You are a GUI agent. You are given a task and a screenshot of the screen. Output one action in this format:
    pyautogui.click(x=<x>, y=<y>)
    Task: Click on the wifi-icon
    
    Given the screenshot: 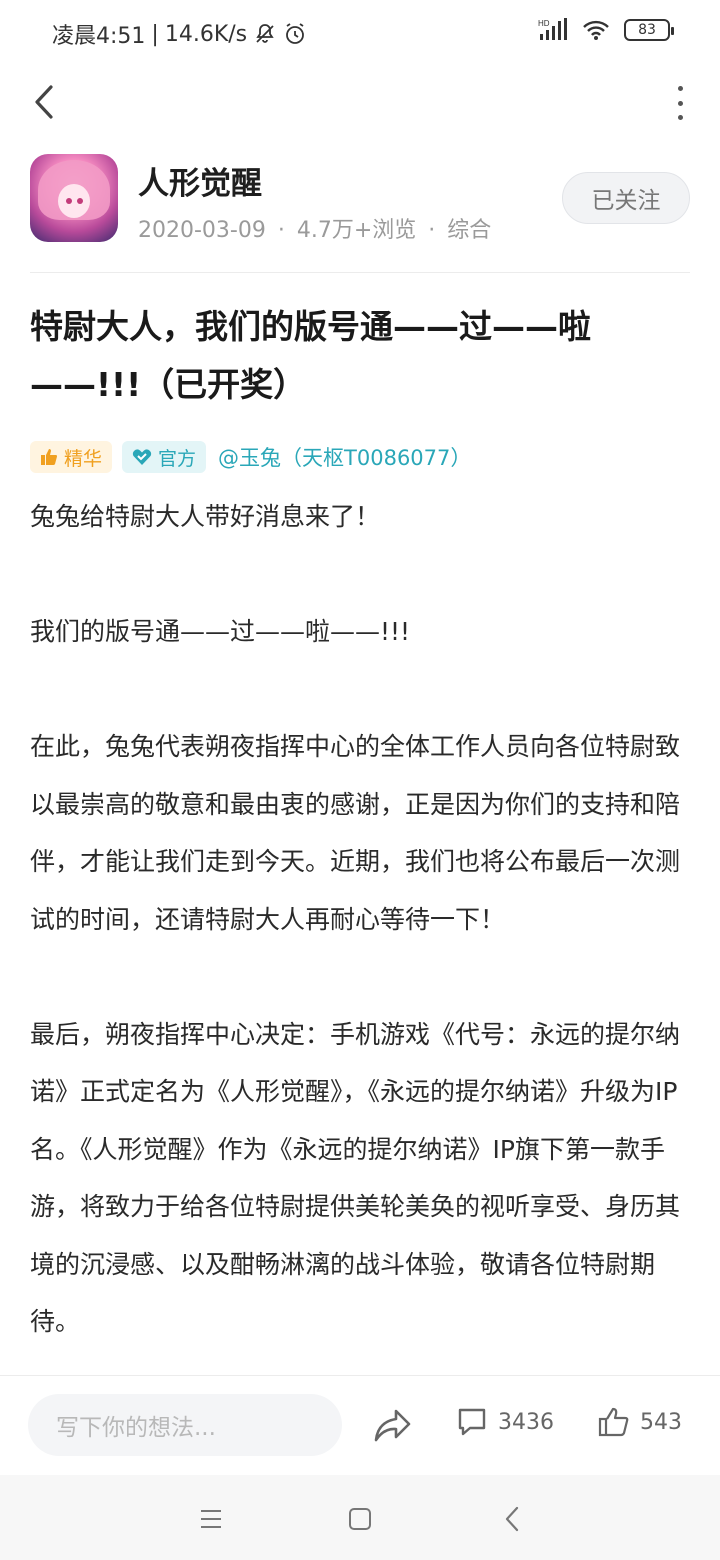 What is the action you would take?
    pyautogui.click(x=596, y=30)
    